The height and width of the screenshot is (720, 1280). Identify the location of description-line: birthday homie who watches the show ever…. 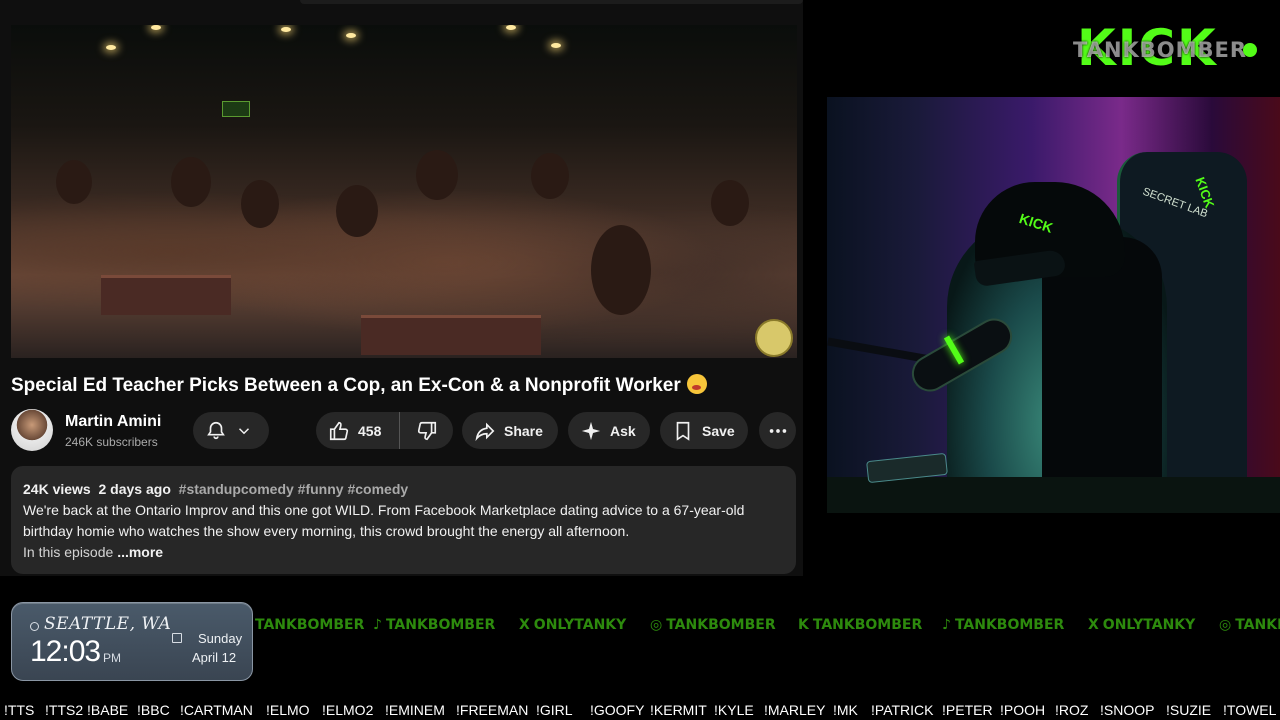
(326, 531).